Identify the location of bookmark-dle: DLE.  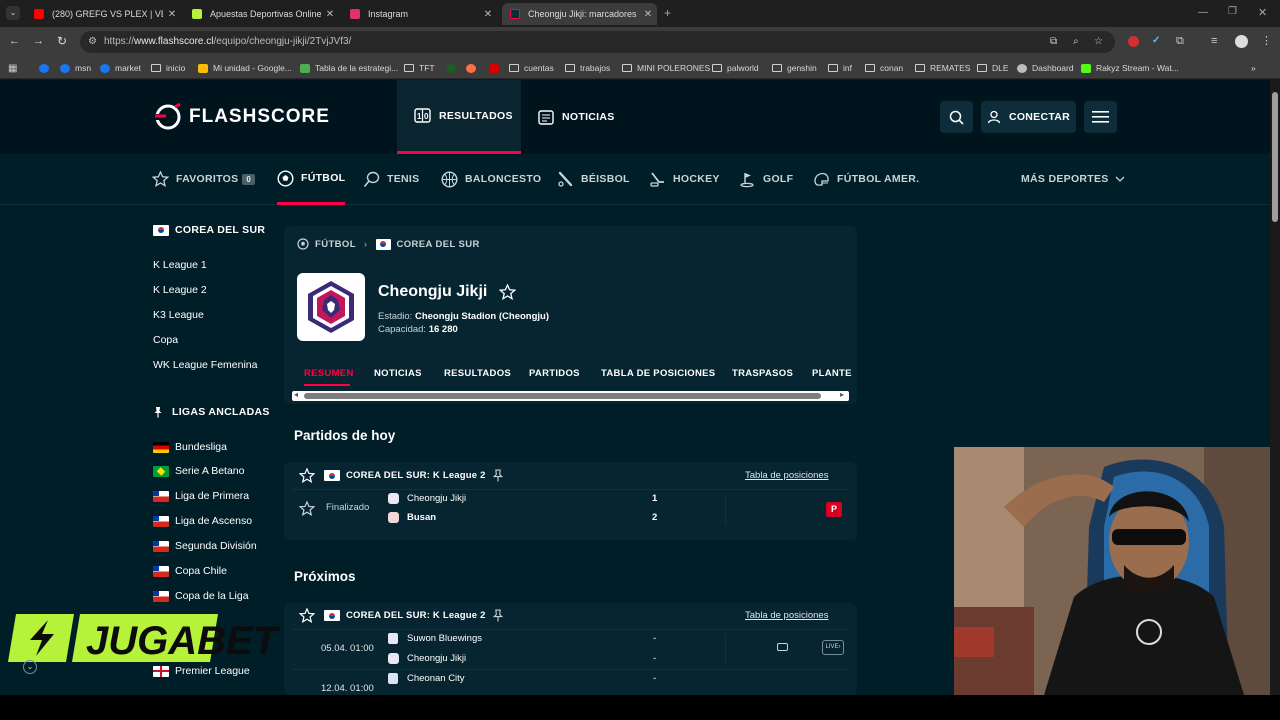
(993, 68).